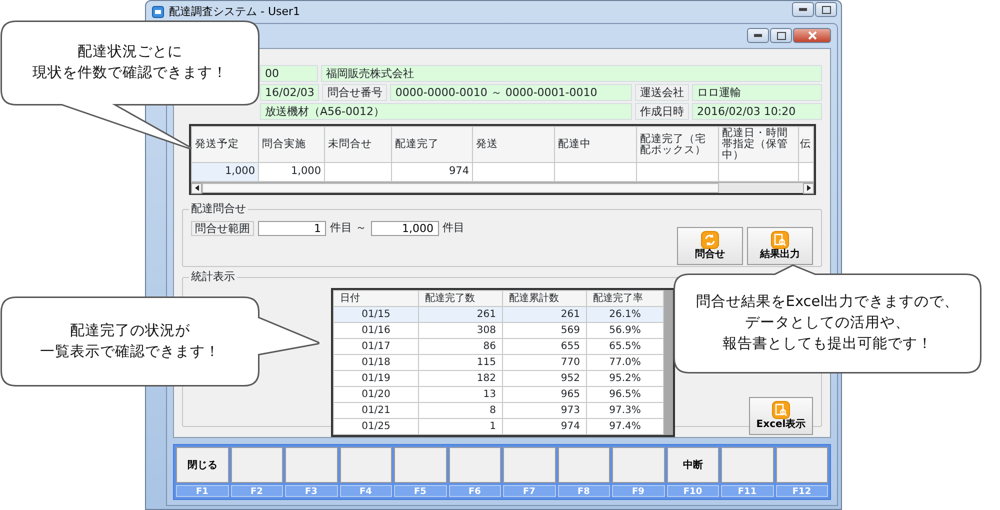 The width and height of the screenshot is (1000, 510). I want to click on scroll-right-button, so click(808, 188).